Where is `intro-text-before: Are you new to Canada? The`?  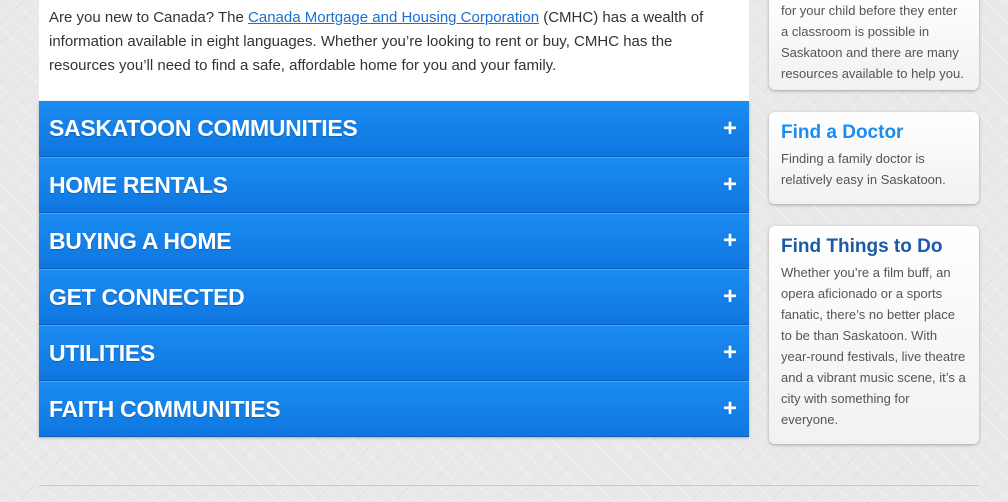
intro-text-before: Are you new to Canada? The is located at coordinates (149, 17).